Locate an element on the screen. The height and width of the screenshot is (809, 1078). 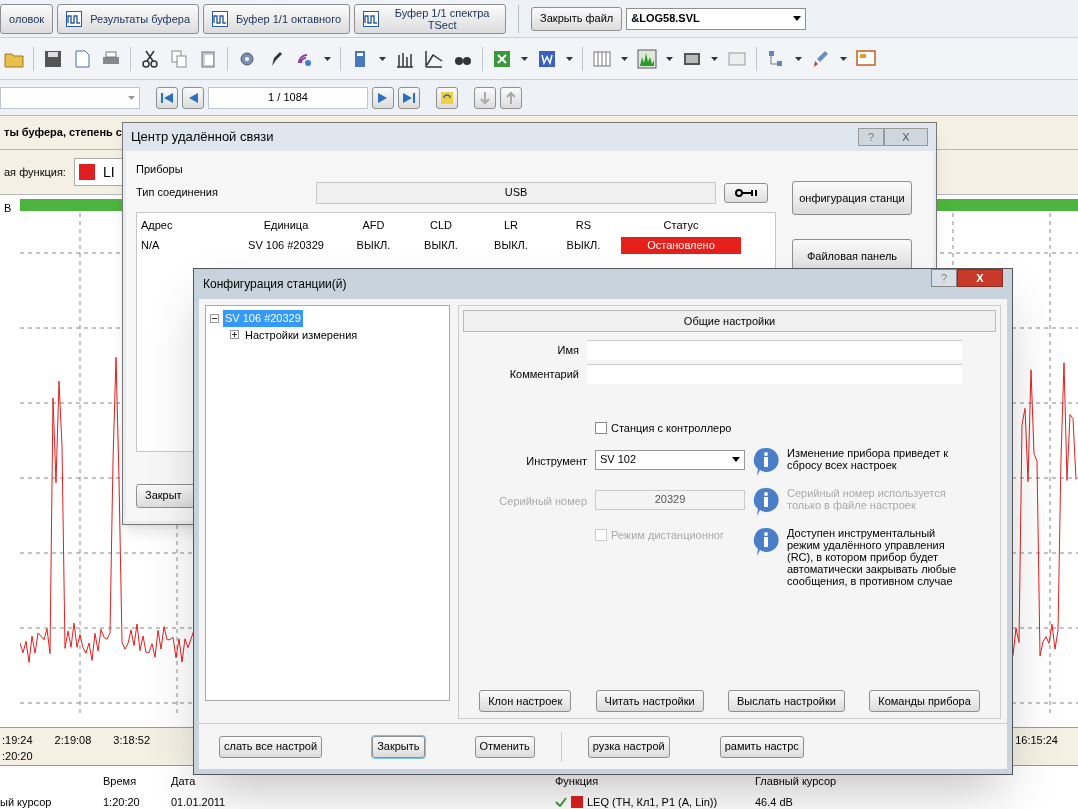
field-label: Имя is located at coordinates (567, 350).